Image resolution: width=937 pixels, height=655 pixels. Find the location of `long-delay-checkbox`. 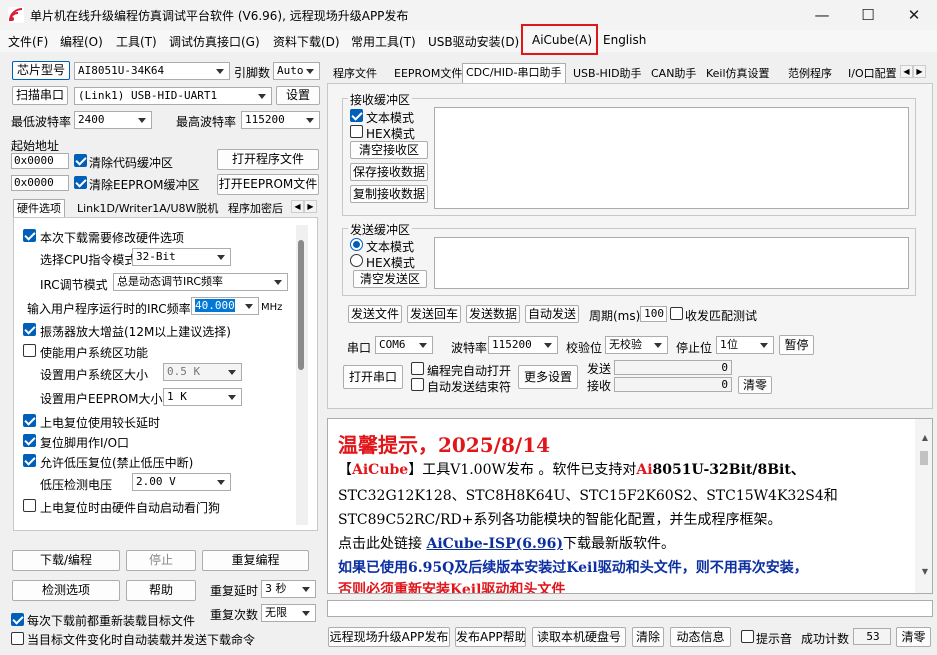

long-delay-checkbox is located at coordinates (29, 420).